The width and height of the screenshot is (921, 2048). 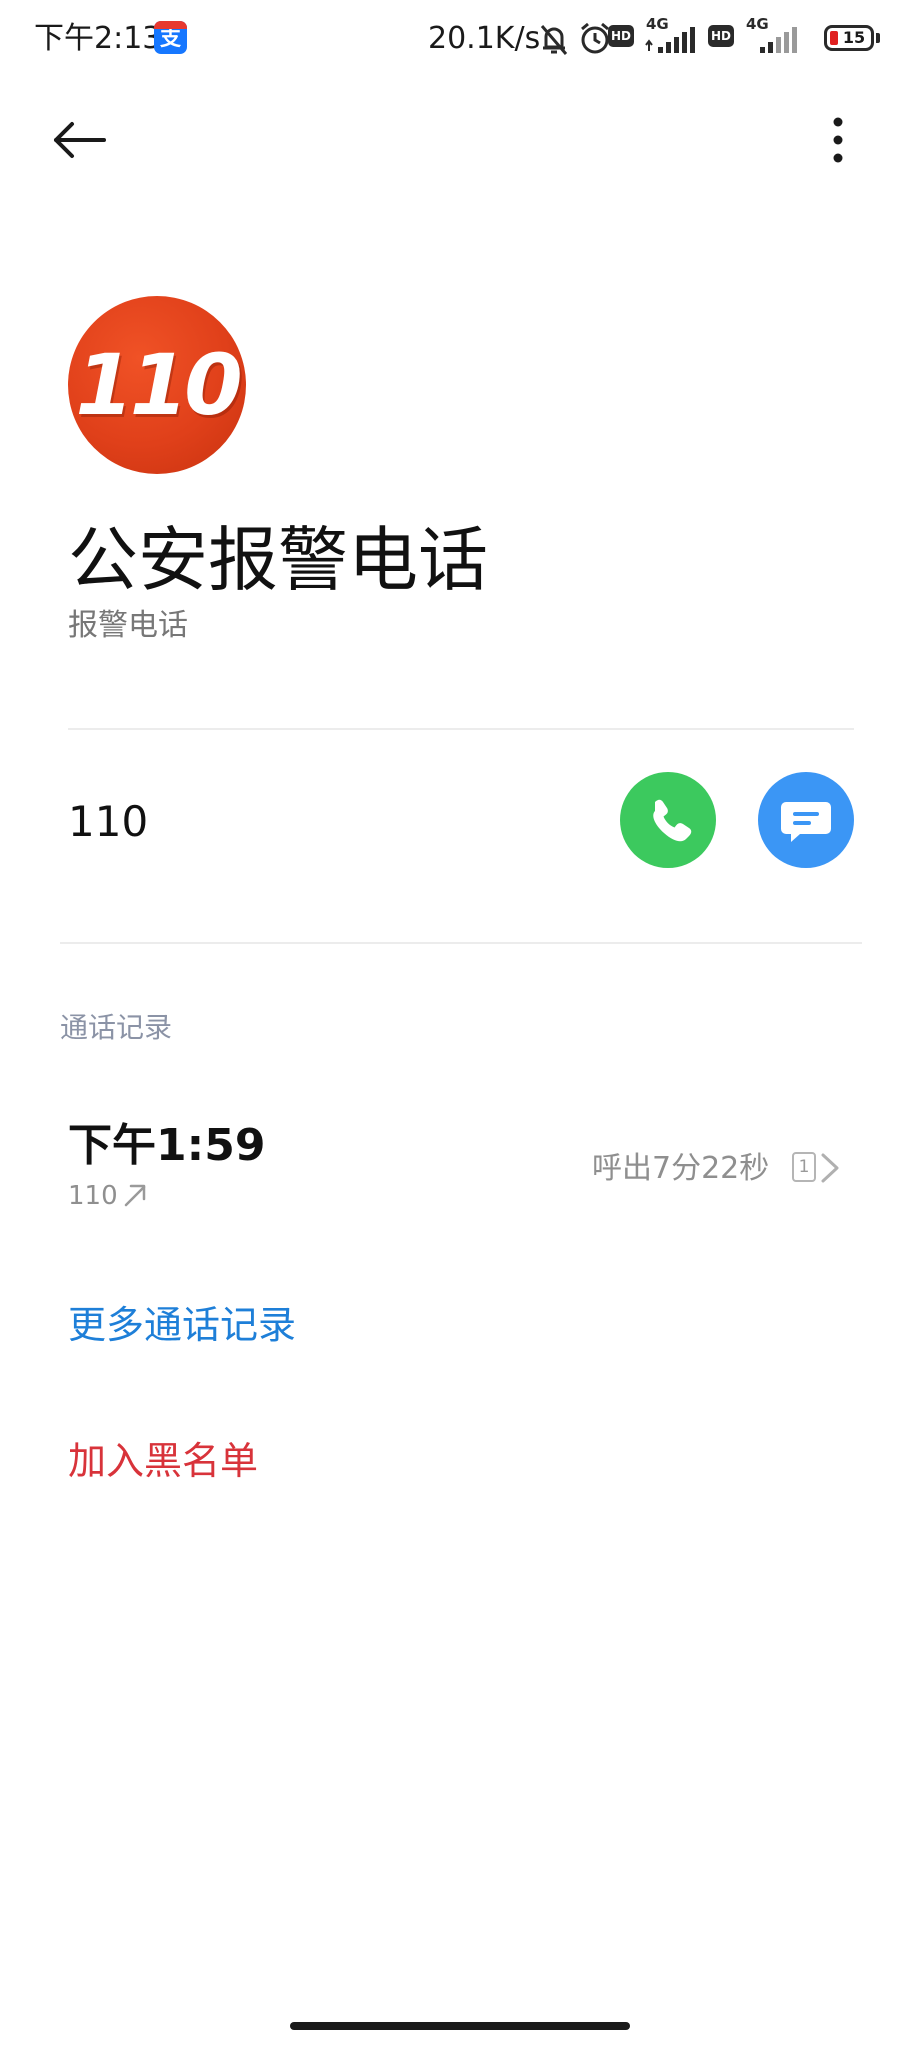 What do you see at coordinates (484, 38) in the screenshot?
I see `net-speed: 20.1K/s` at bounding box center [484, 38].